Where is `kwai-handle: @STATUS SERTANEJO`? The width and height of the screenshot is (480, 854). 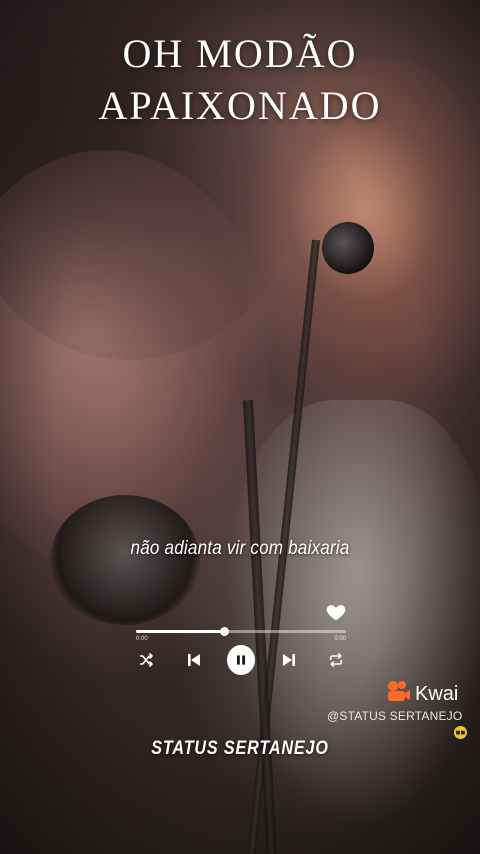
kwai-handle: @STATUS SERTANEJO is located at coordinates (395, 716).